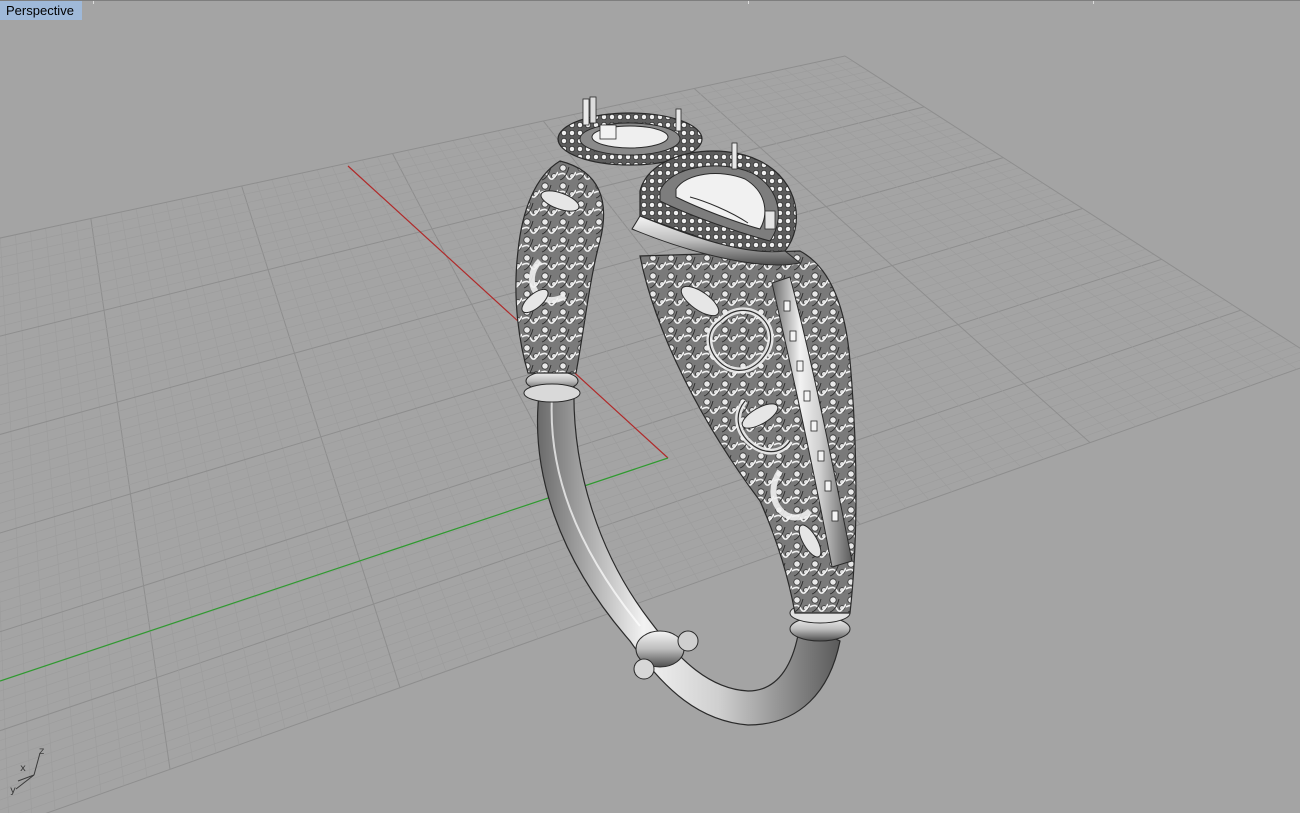  What do you see at coordinates (23, 768) in the screenshot?
I see `gizmo-x-label: x` at bounding box center [23, 768].